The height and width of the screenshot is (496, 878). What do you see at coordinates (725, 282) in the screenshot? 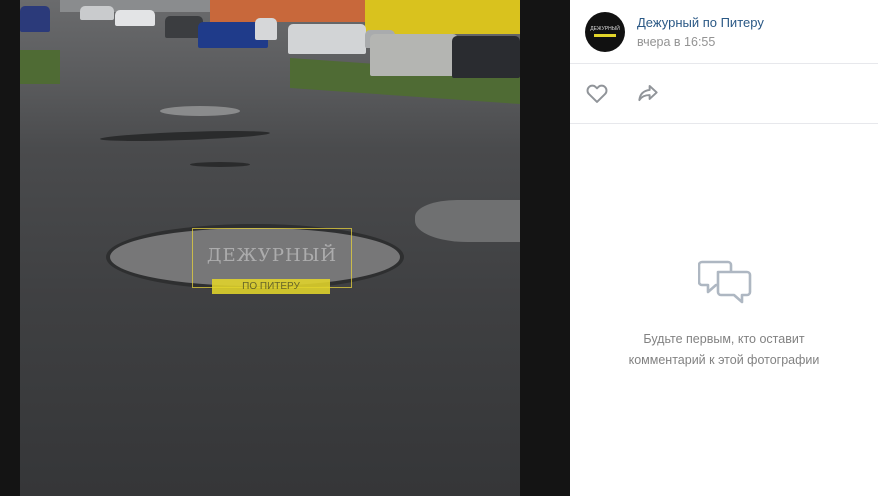
I see `comment-bubbles-icon` at bounding box center [725, 282].